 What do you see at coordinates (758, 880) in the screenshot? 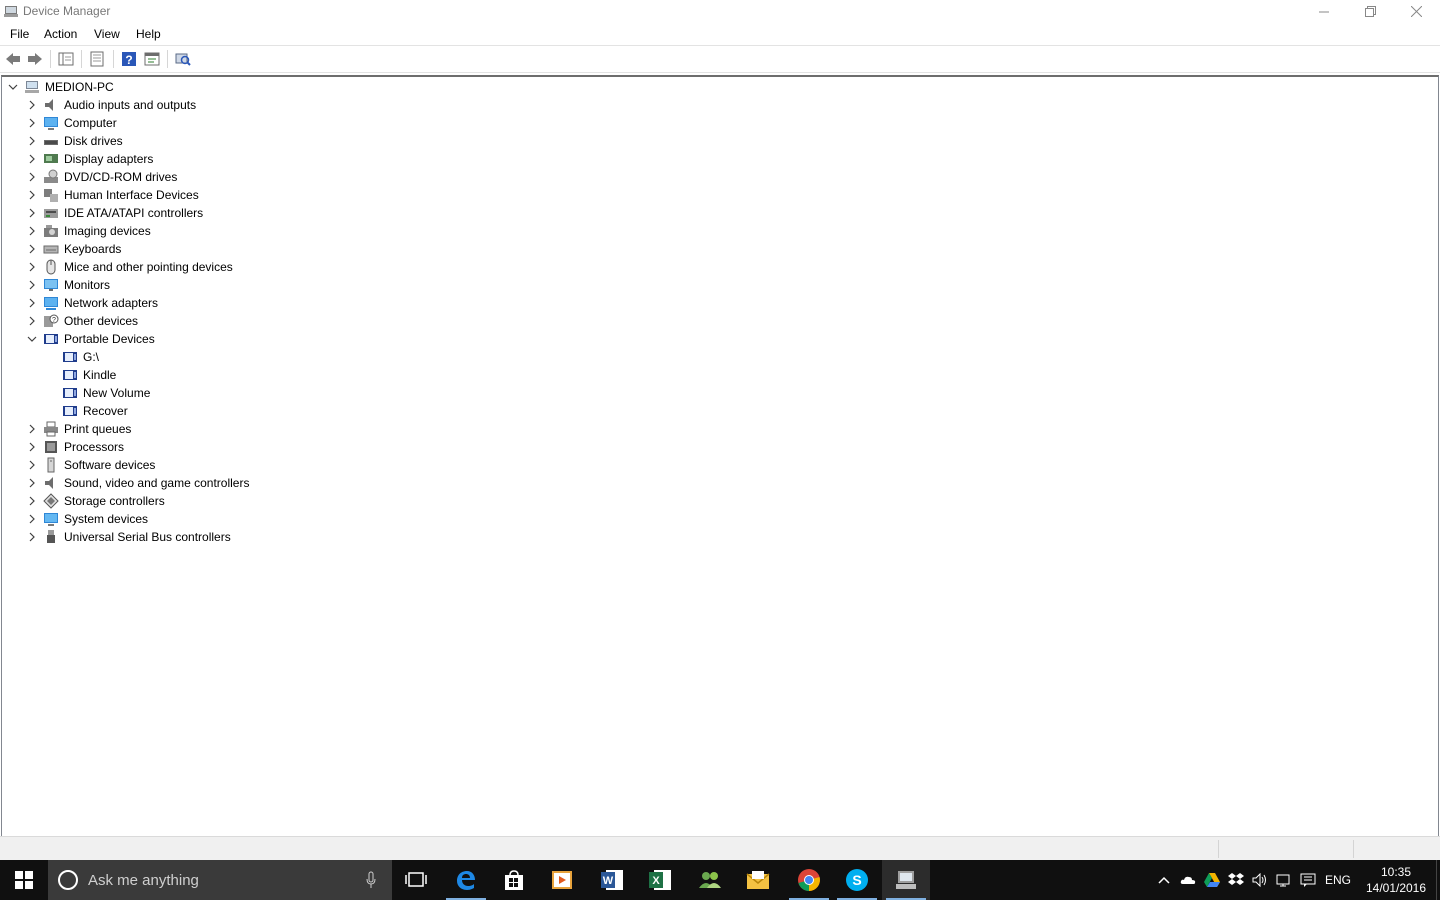
I see `mail-app` at bounding box center [758, 880].